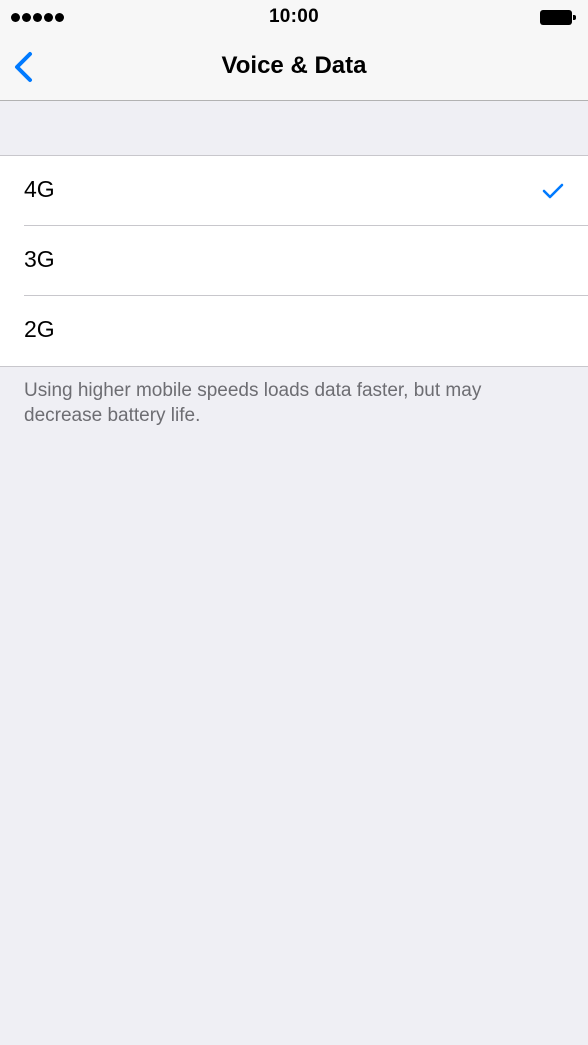 The width and height of the screenshot is (588, 1045). I want to click on option-label: 4G, so click(39, 189).